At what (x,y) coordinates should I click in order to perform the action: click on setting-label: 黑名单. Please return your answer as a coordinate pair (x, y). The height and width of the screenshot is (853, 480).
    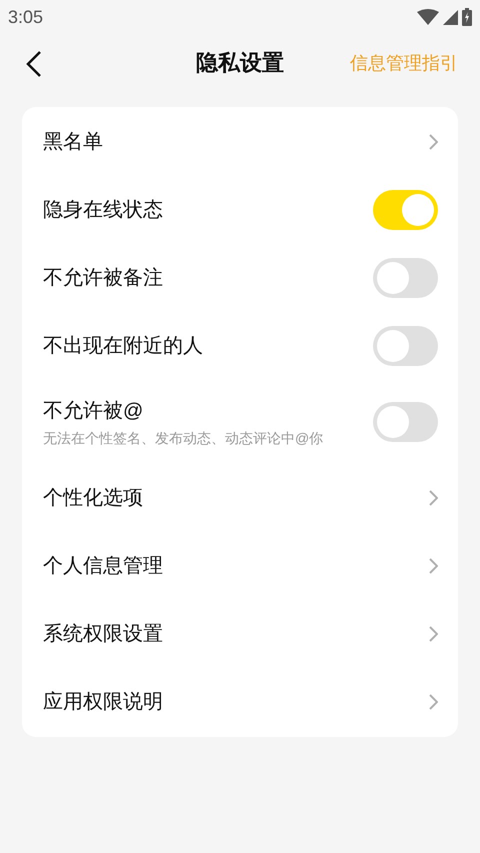
    Looking at the image, I should click on (73, 142).